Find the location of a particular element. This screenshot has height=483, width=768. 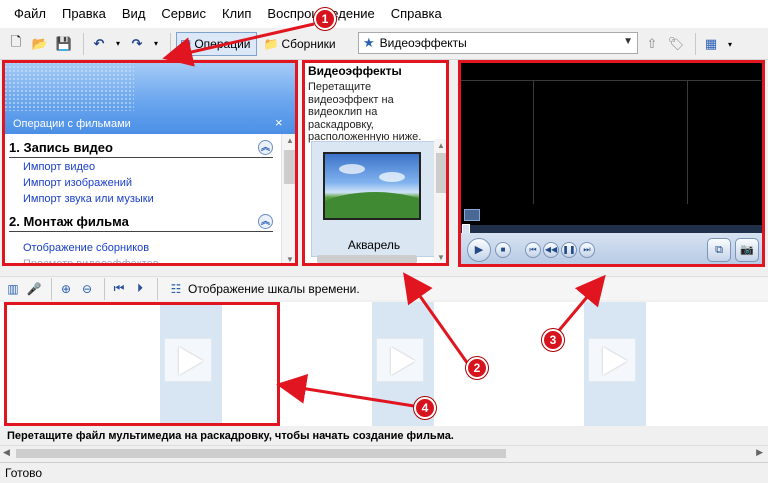

menu-help: Справка is located at coordinates (416, 14).